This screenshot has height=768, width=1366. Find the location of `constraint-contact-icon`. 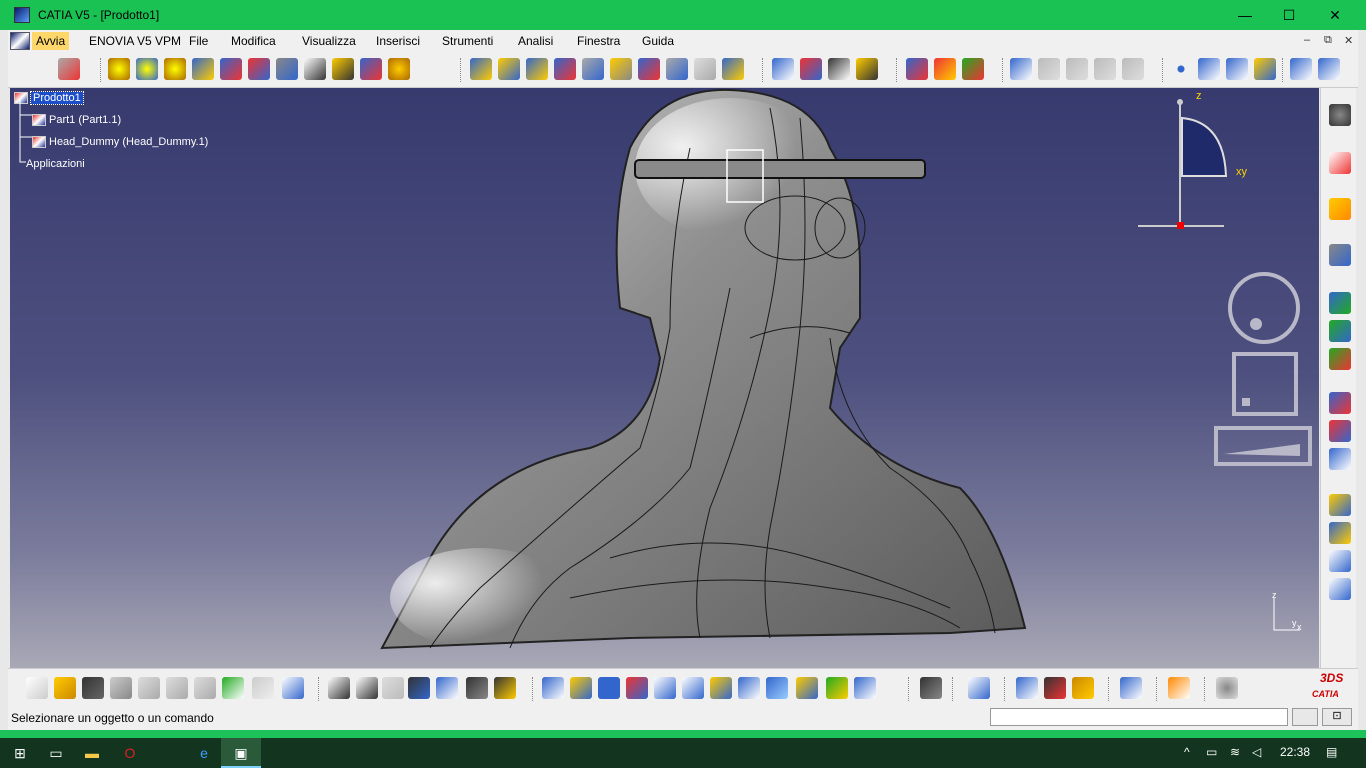

constraint-contact-icon is located at coordinates (1340, 331).